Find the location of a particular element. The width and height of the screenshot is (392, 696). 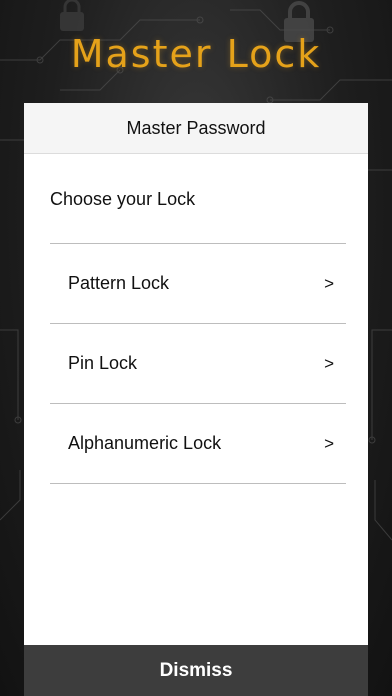

option-label: Pattern Lock is located at coordinates (119, 283).